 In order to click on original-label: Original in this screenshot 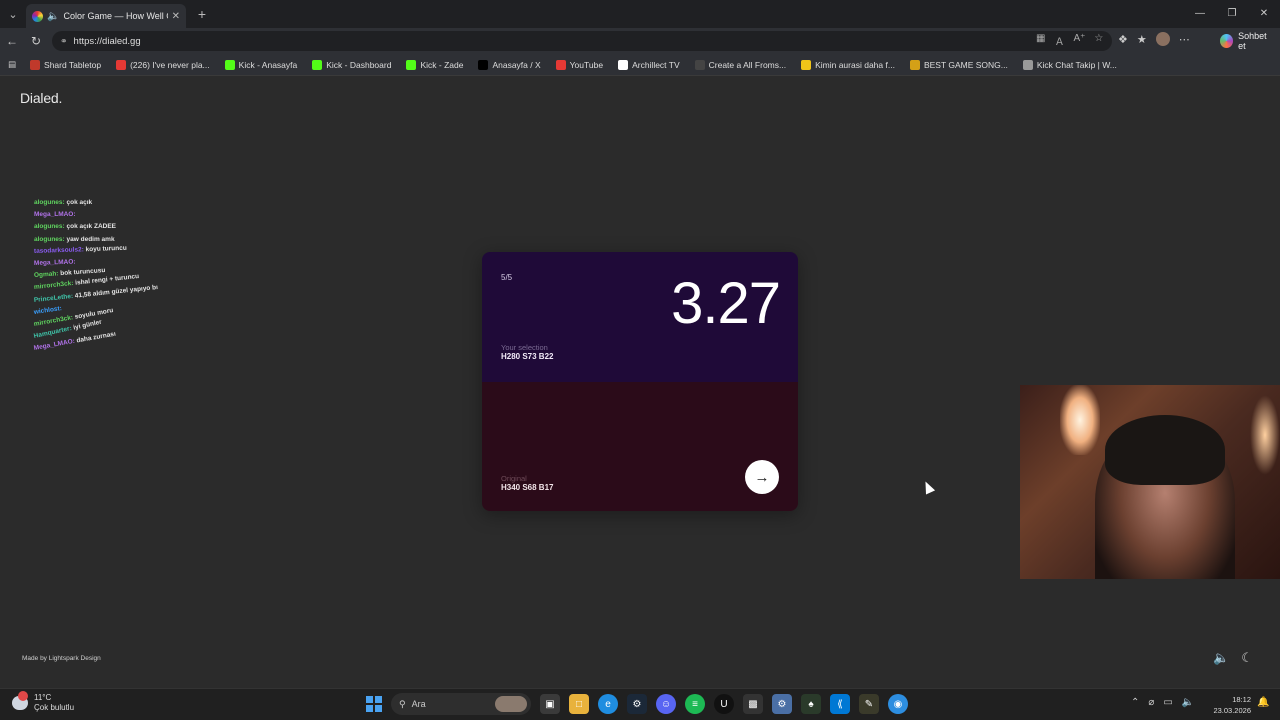, I will do `click(514, 478)`.